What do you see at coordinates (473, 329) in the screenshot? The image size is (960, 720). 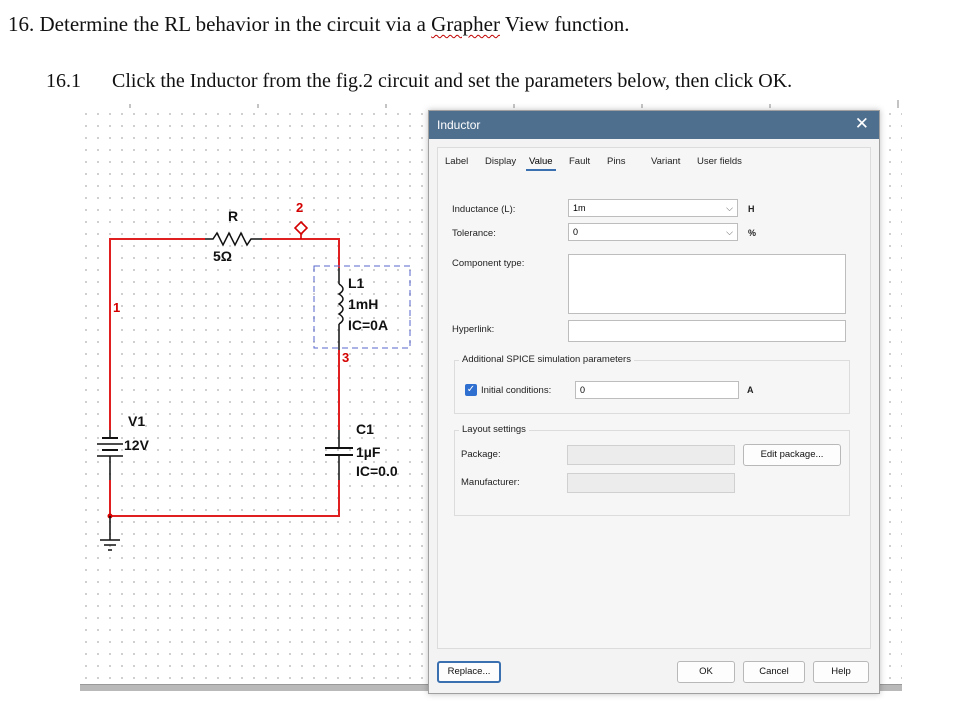 I see `hyperlink-label: Hyperlink:` at bounding box center [473, 329].